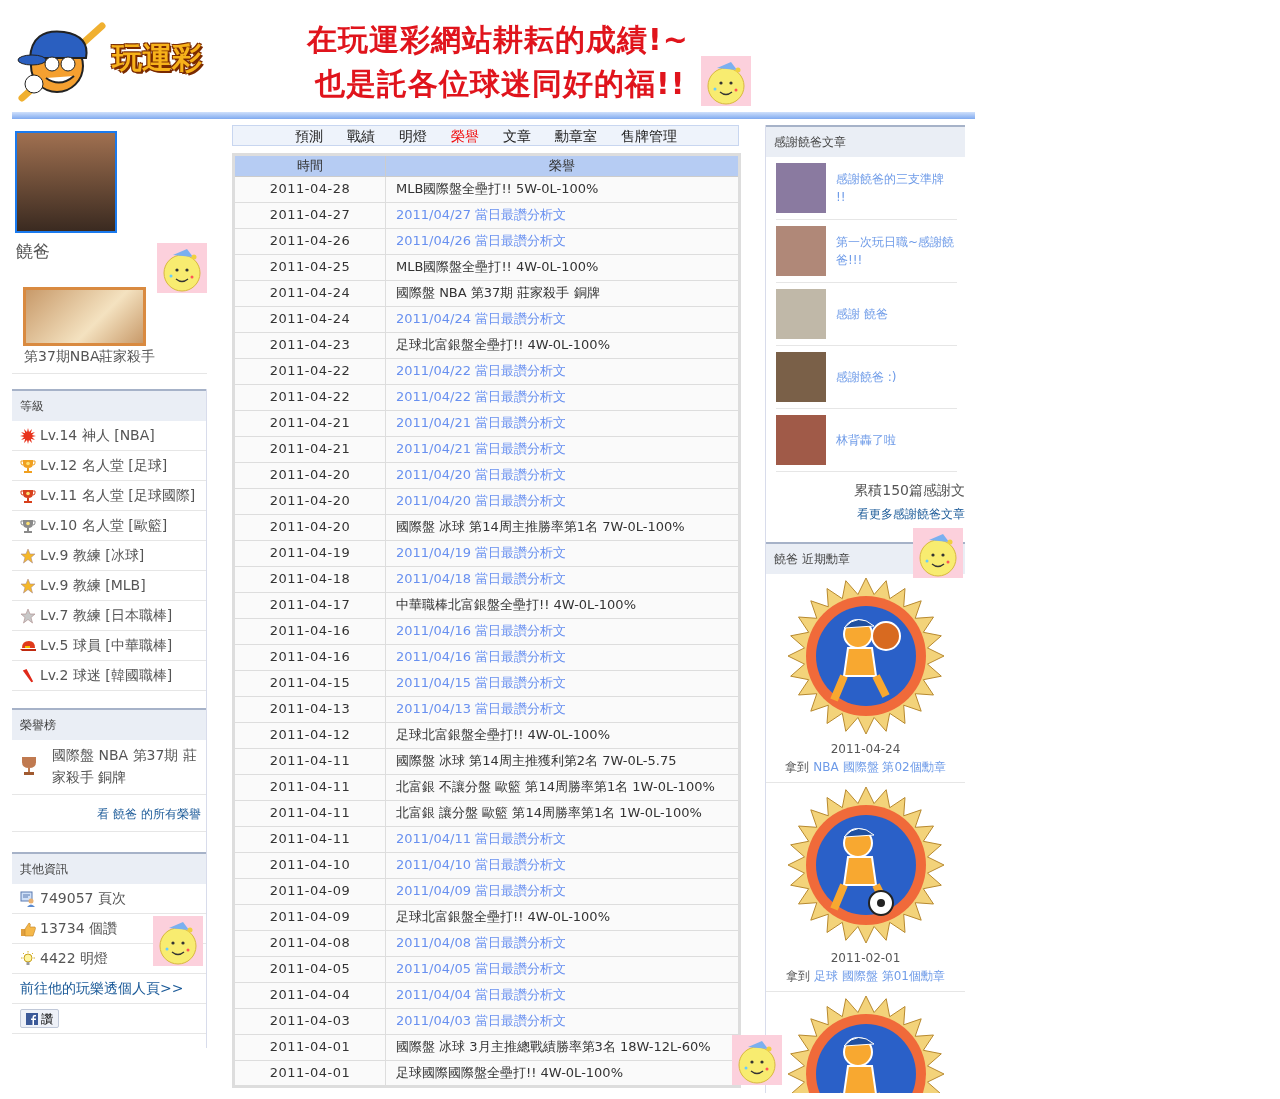 The width and height of the screenshot is (1280, 1099). I want to click on date-cell: 2011-04-09, so click(309, 891).